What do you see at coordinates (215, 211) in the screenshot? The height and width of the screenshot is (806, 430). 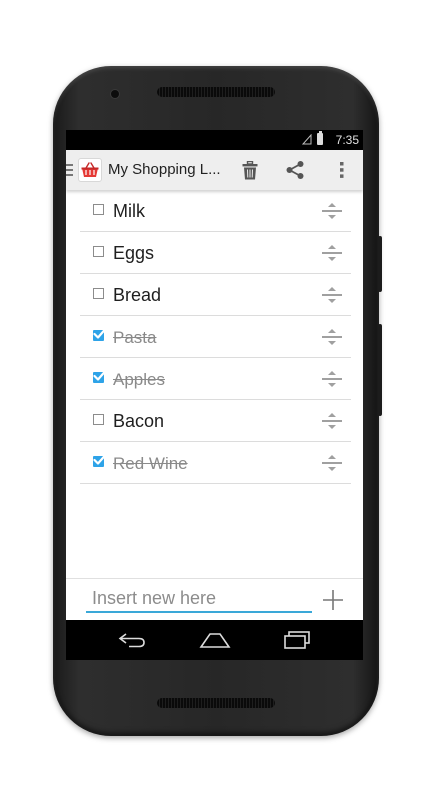 I see `list-item: Milk` at bounding box center [215, 211].